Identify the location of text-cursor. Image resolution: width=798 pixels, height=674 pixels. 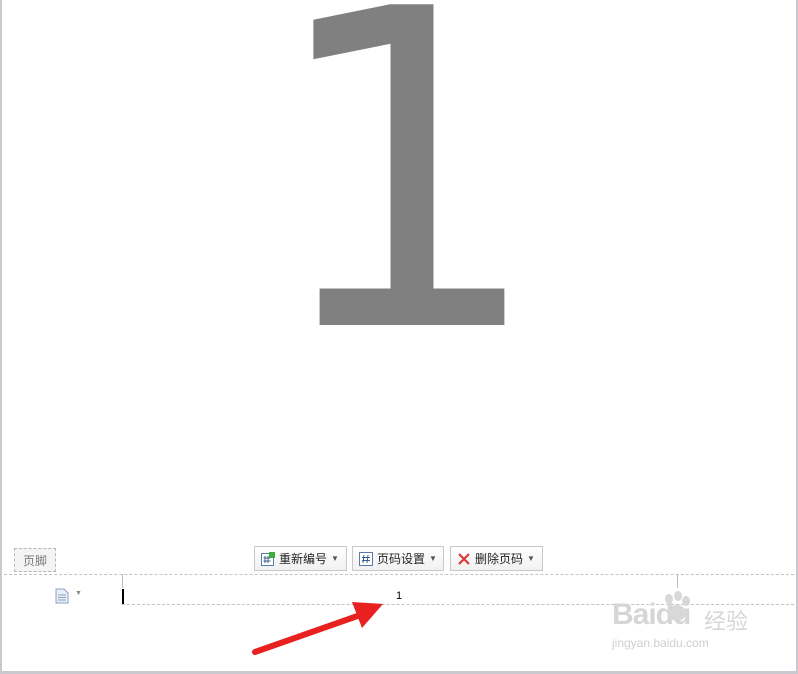
(123, 596).